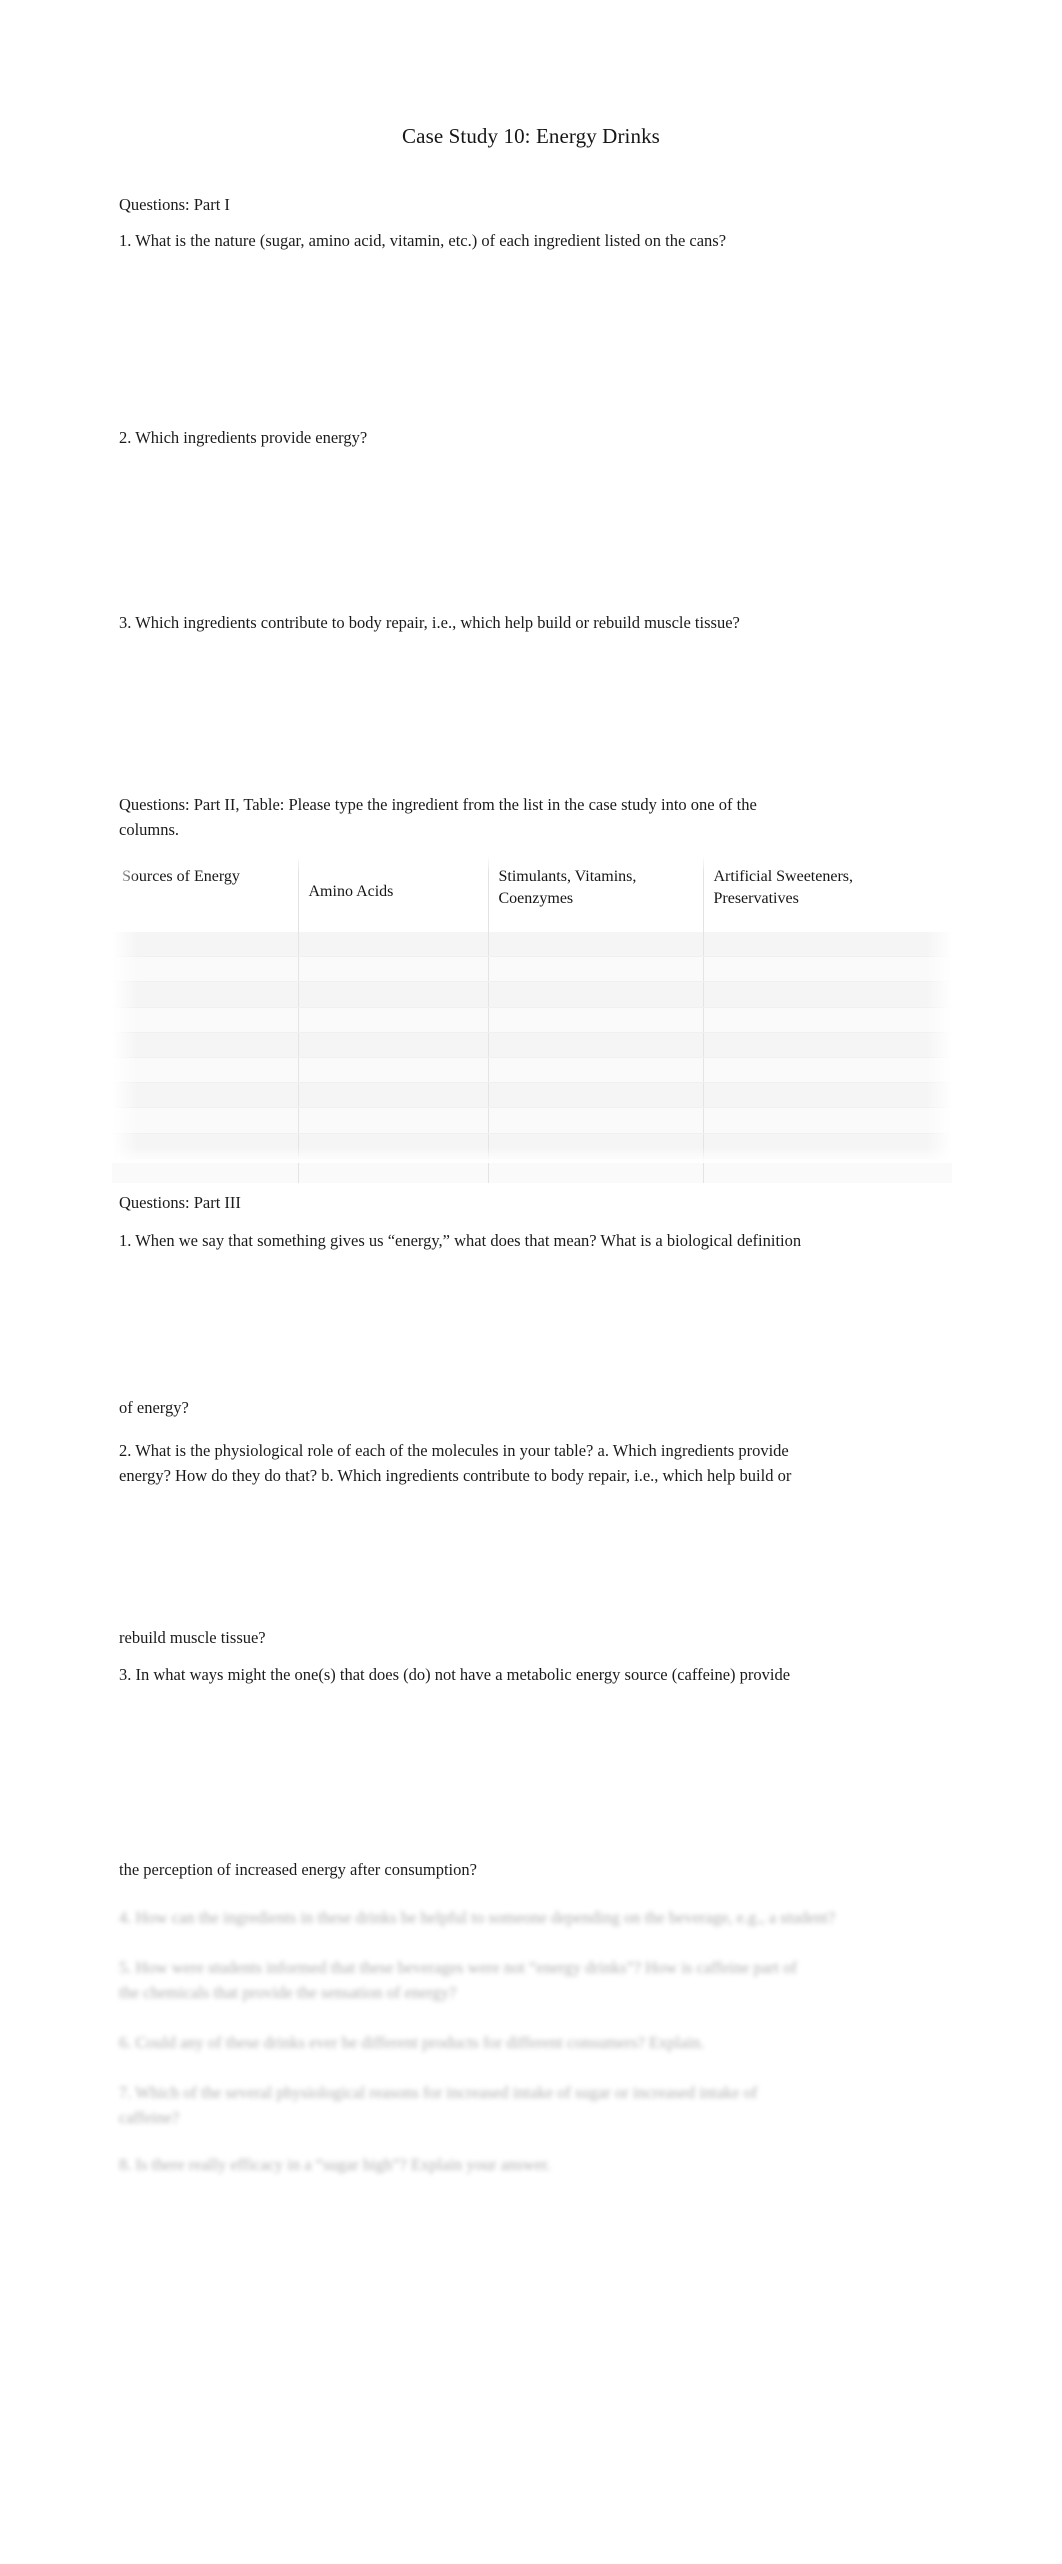 The width and height of the screenshot is (1062, 2564). I want to click on part-one-question-2: 2. Which ingredients provide energy?, so click(243, 437).